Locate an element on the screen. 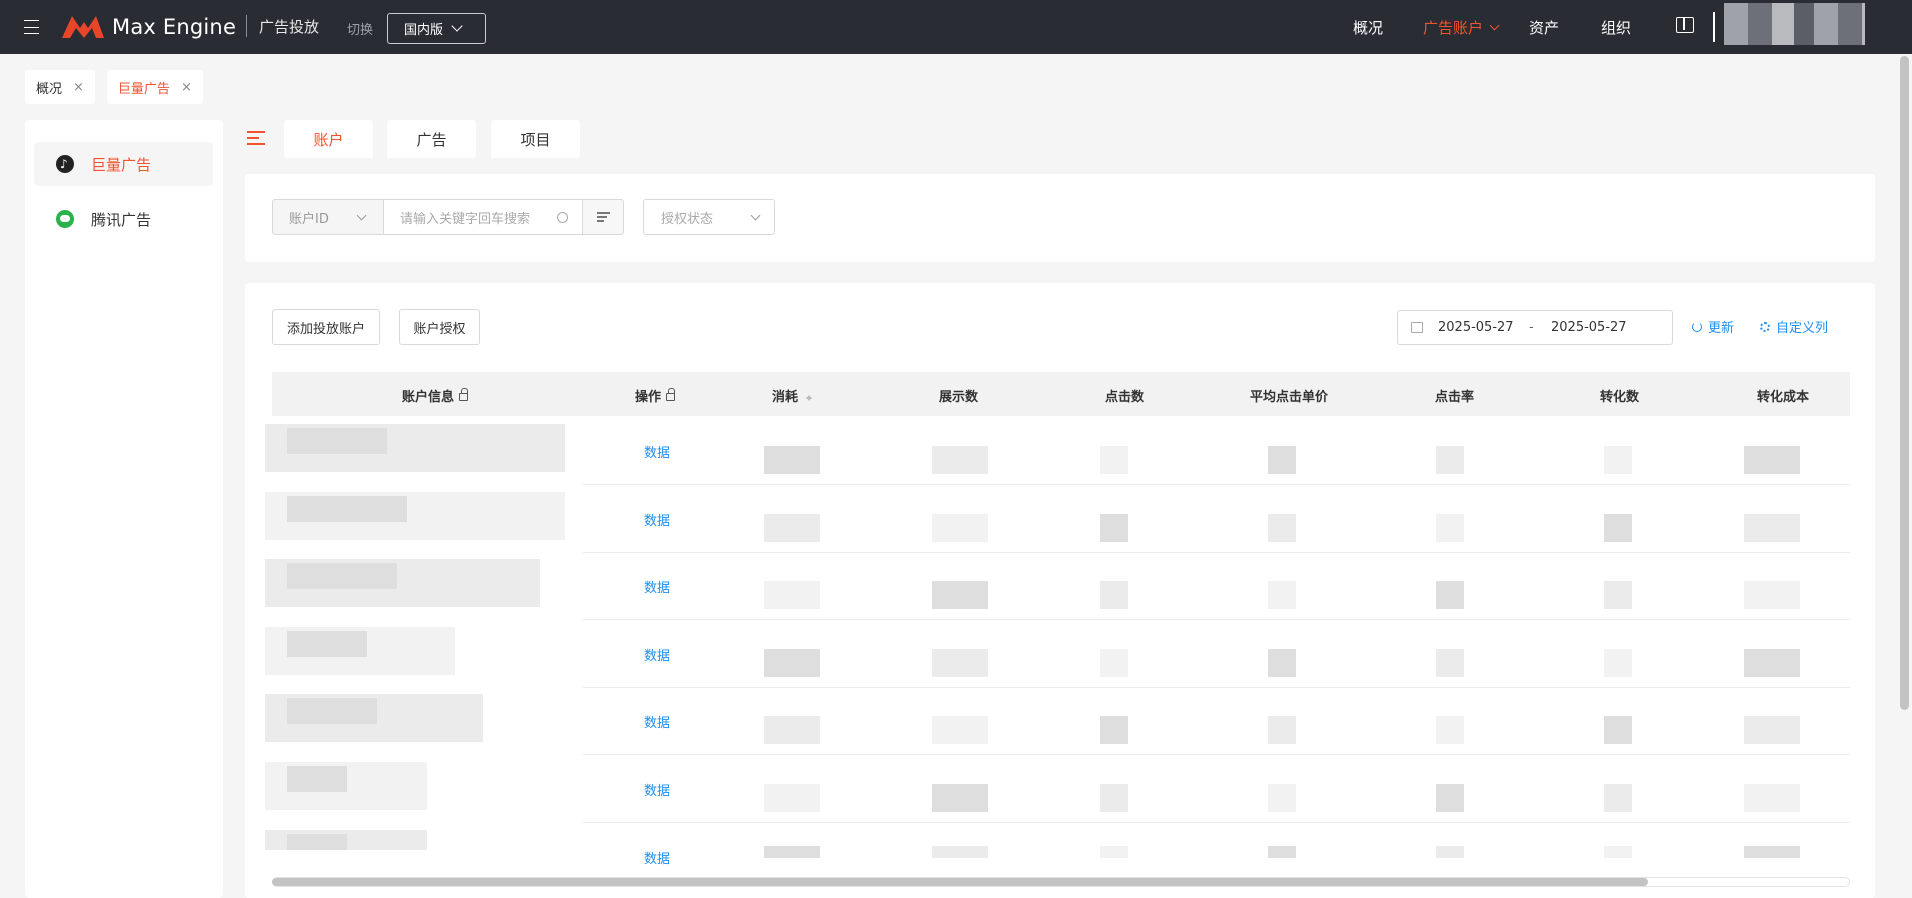 The width and height of the screenshot is (1912, 898). column-header: 消耗 is located at coordinates (792, 395).